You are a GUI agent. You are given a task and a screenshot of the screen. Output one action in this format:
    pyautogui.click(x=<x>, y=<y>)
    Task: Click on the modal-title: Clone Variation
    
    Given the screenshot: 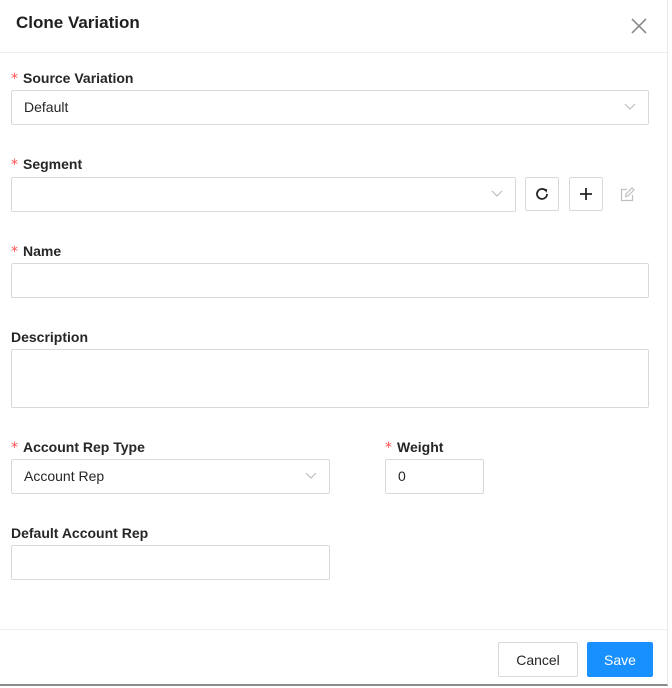 What is the action you would take?
    pyautogui.click(x=78, y=22)
    